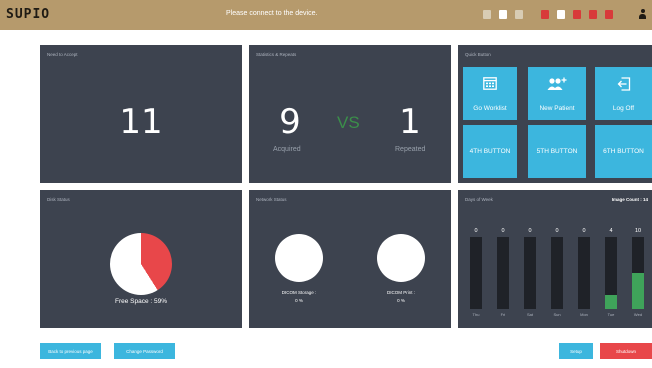  I want to click on button-label: 5TH BUTTON, so click(557, 151).